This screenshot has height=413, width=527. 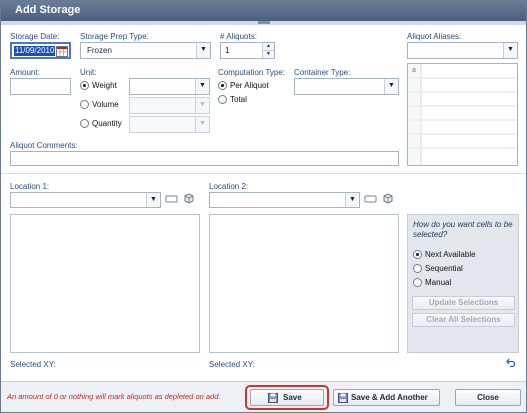 What do you see at coordinates (292, 397) in the screenshot?
I see `save-label: Save` at bounding box center [292, 397].